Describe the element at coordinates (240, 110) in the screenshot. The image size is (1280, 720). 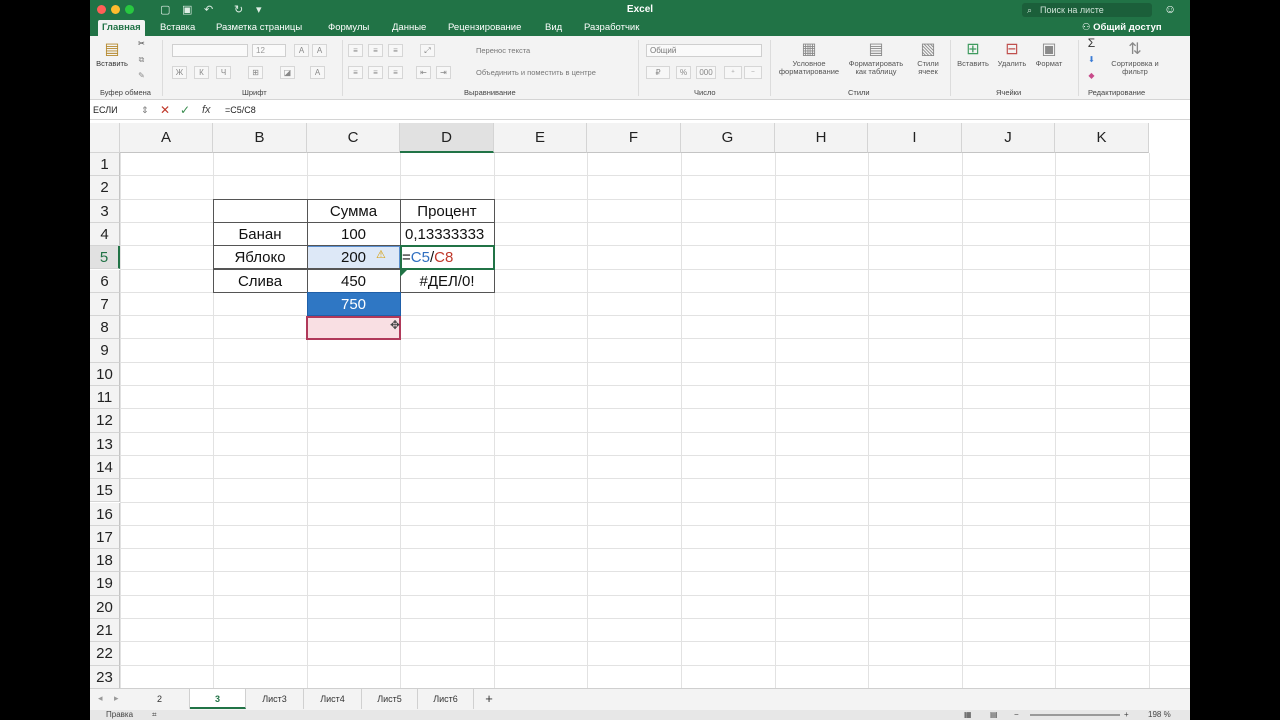
I see `formula-input: =C5/C8` at that location.